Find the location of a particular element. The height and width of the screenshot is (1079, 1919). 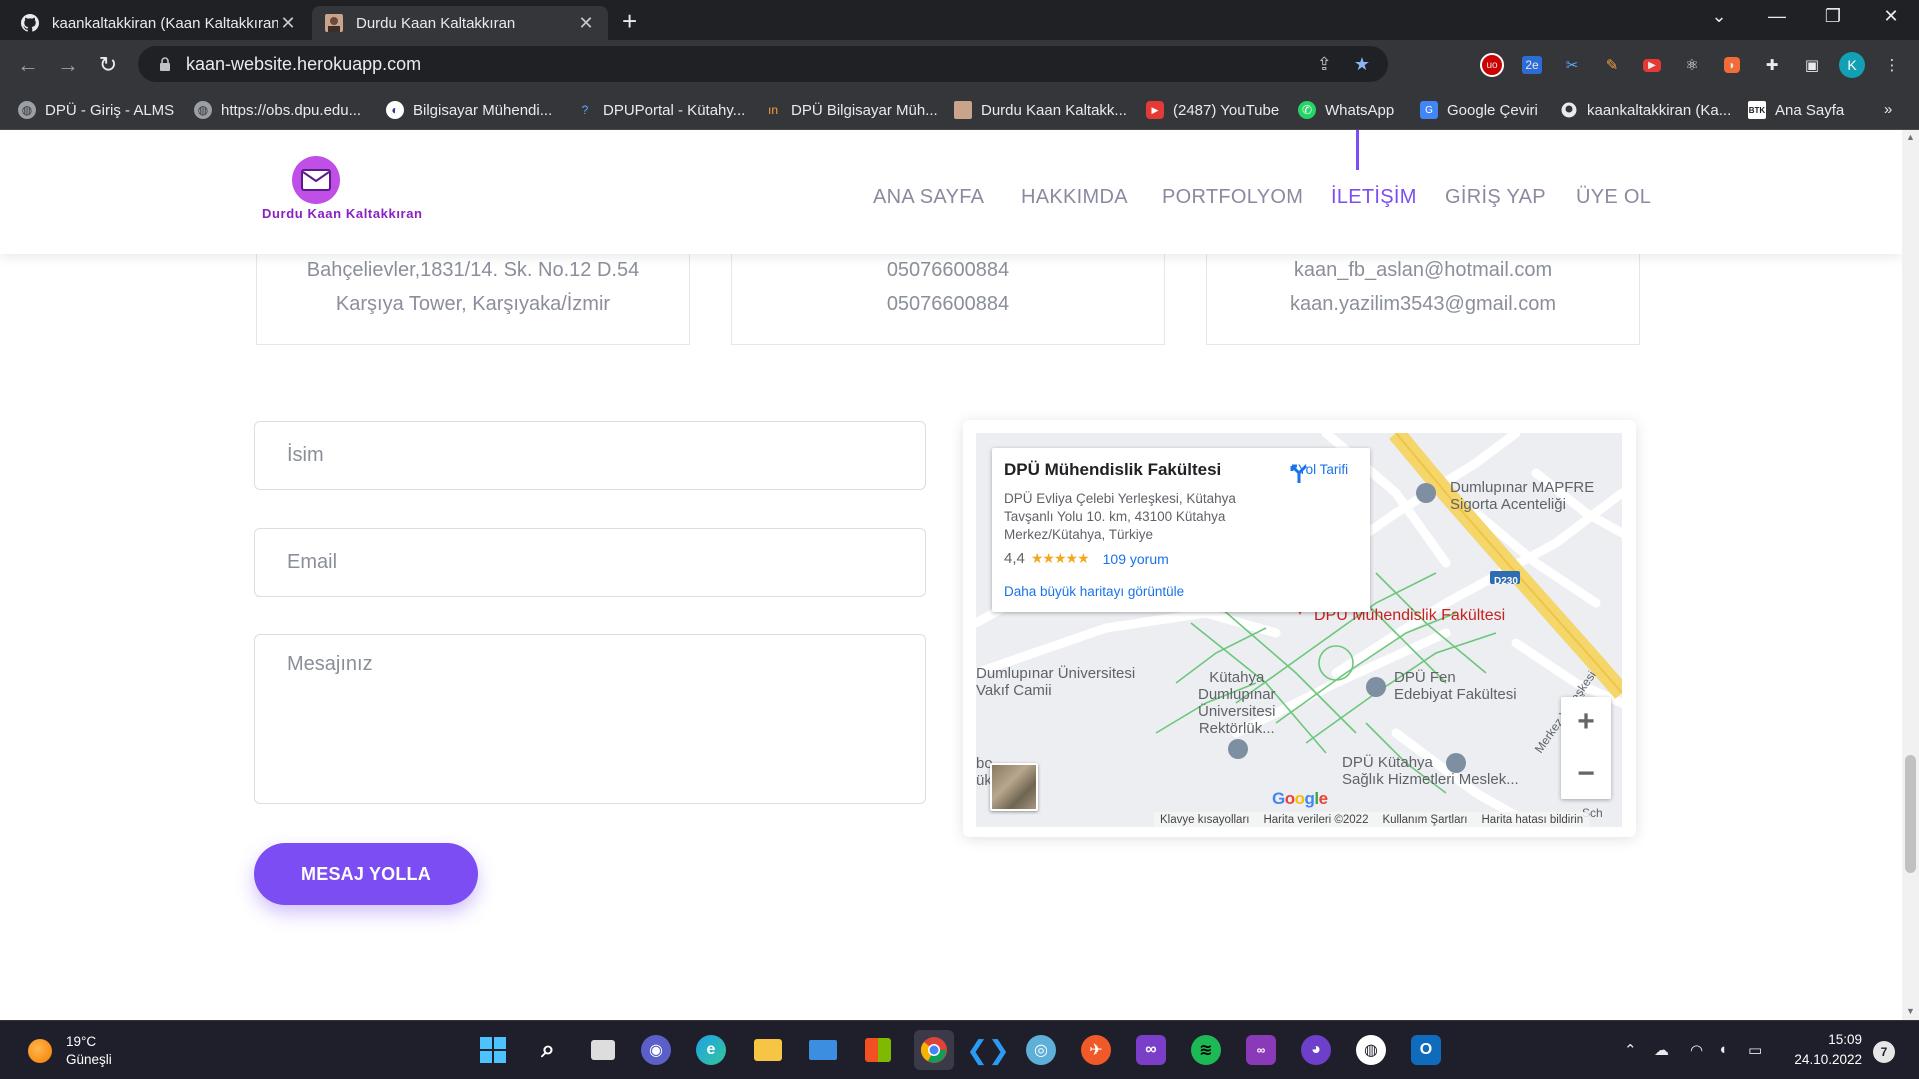

profile-avatar: K is located at coordinates (1852, 65).